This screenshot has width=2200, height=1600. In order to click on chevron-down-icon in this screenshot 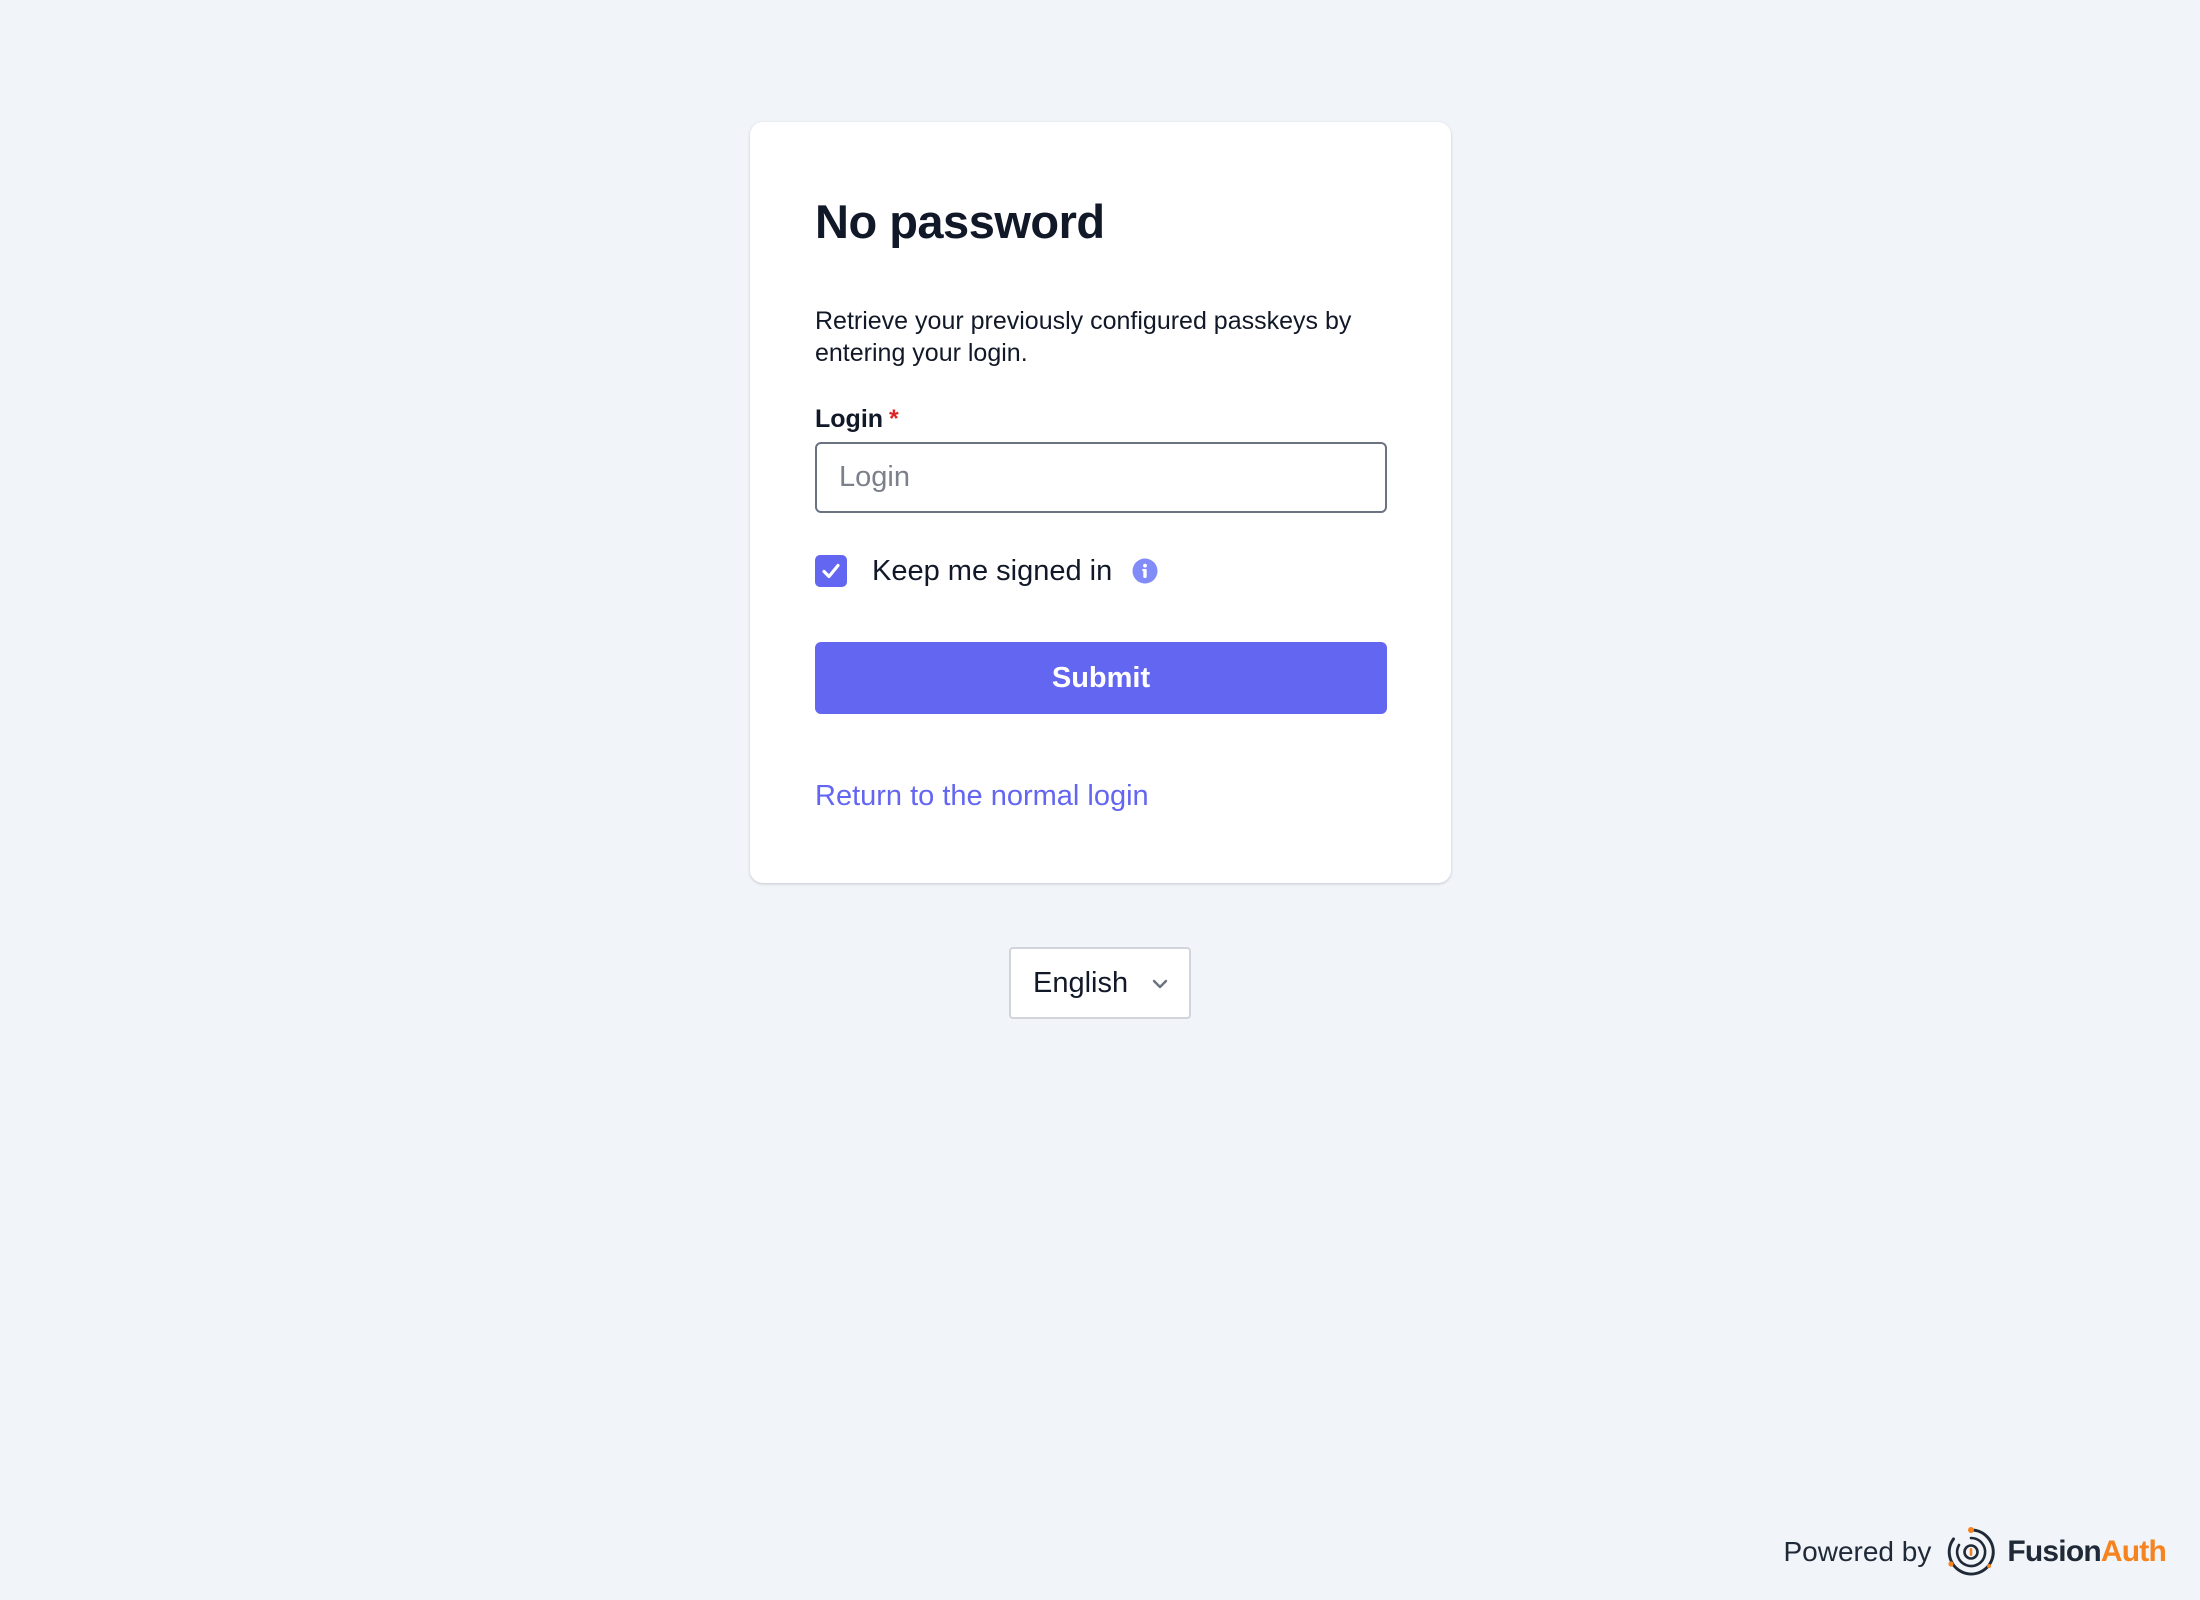, I will do `click(1160, 984)`.